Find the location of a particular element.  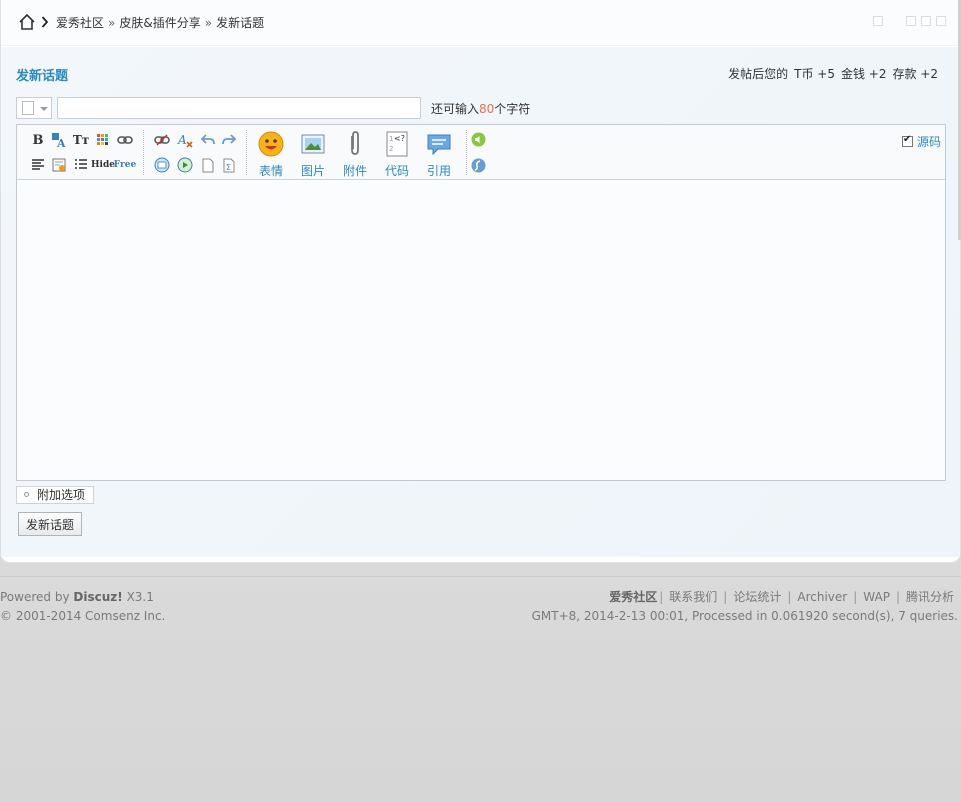

source-label: 源码 is located at coordinates (928, 142).